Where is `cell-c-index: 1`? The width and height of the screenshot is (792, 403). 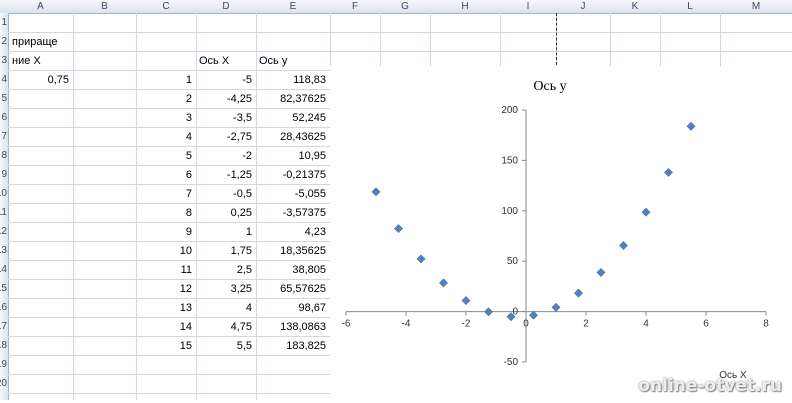
cell-c-index: 1 is located at coordinates (166, 80).